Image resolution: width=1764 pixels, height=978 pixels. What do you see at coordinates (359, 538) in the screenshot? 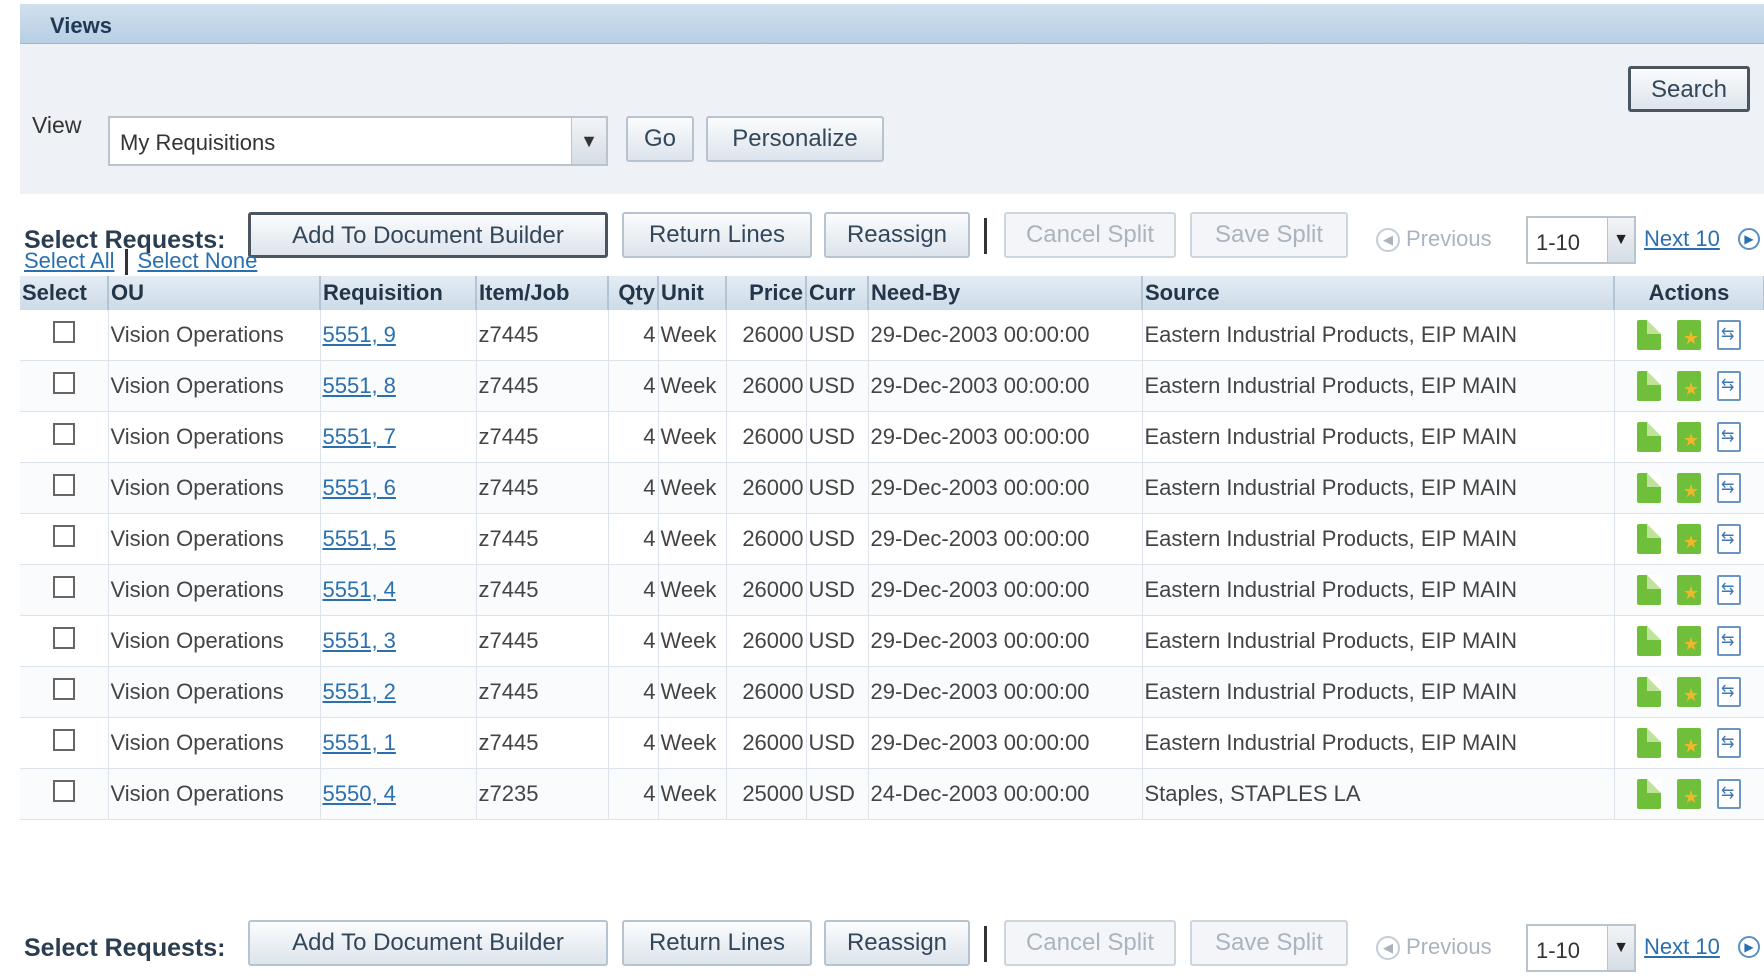
I see `requisition-link: 5551, 5` at bounding box center [359, 538].